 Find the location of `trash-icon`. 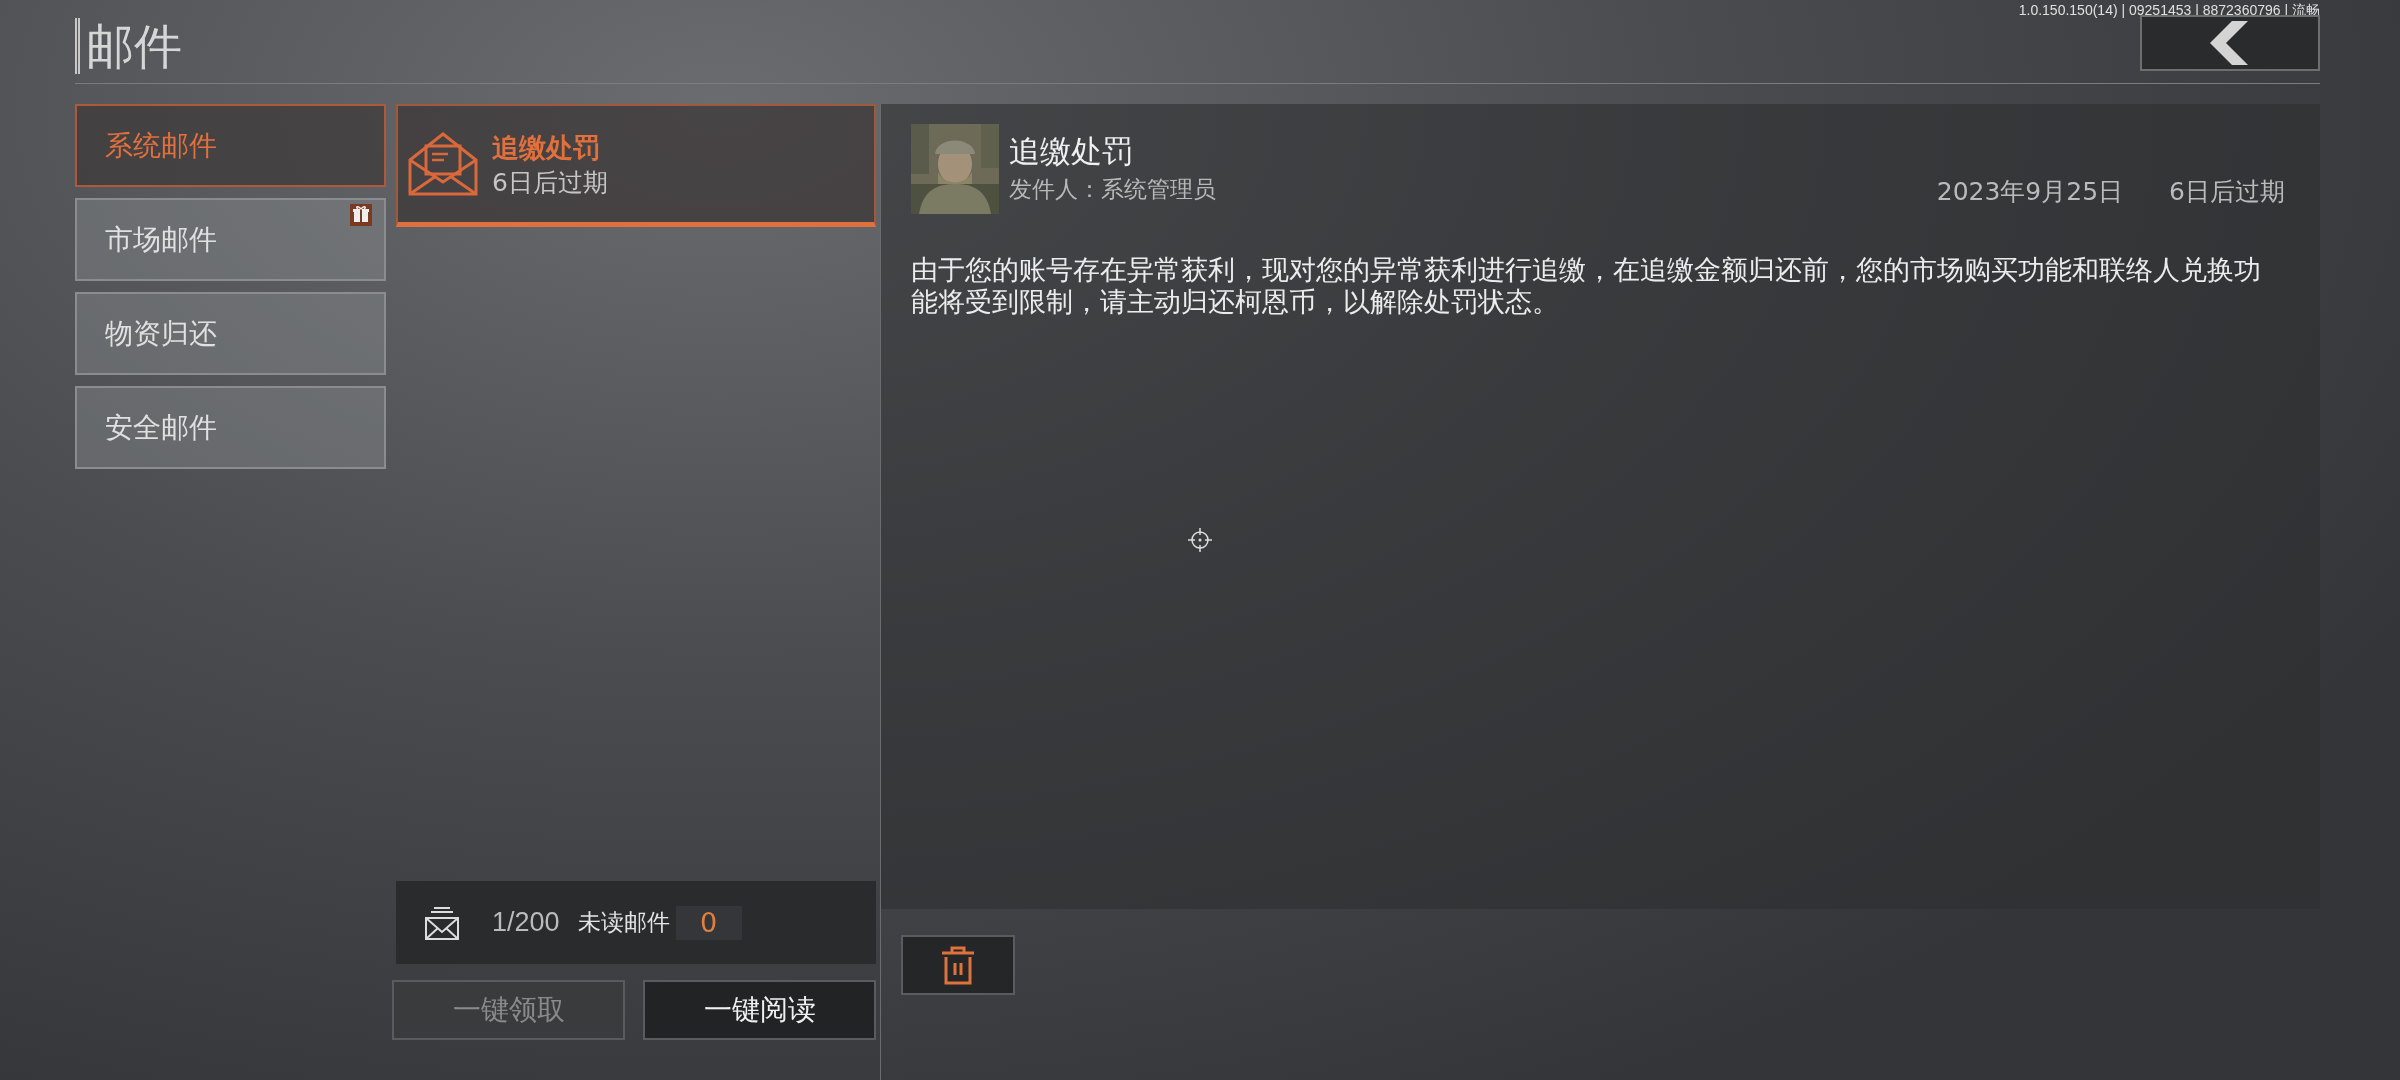

trash-icon is located at coordinates (958, 965).